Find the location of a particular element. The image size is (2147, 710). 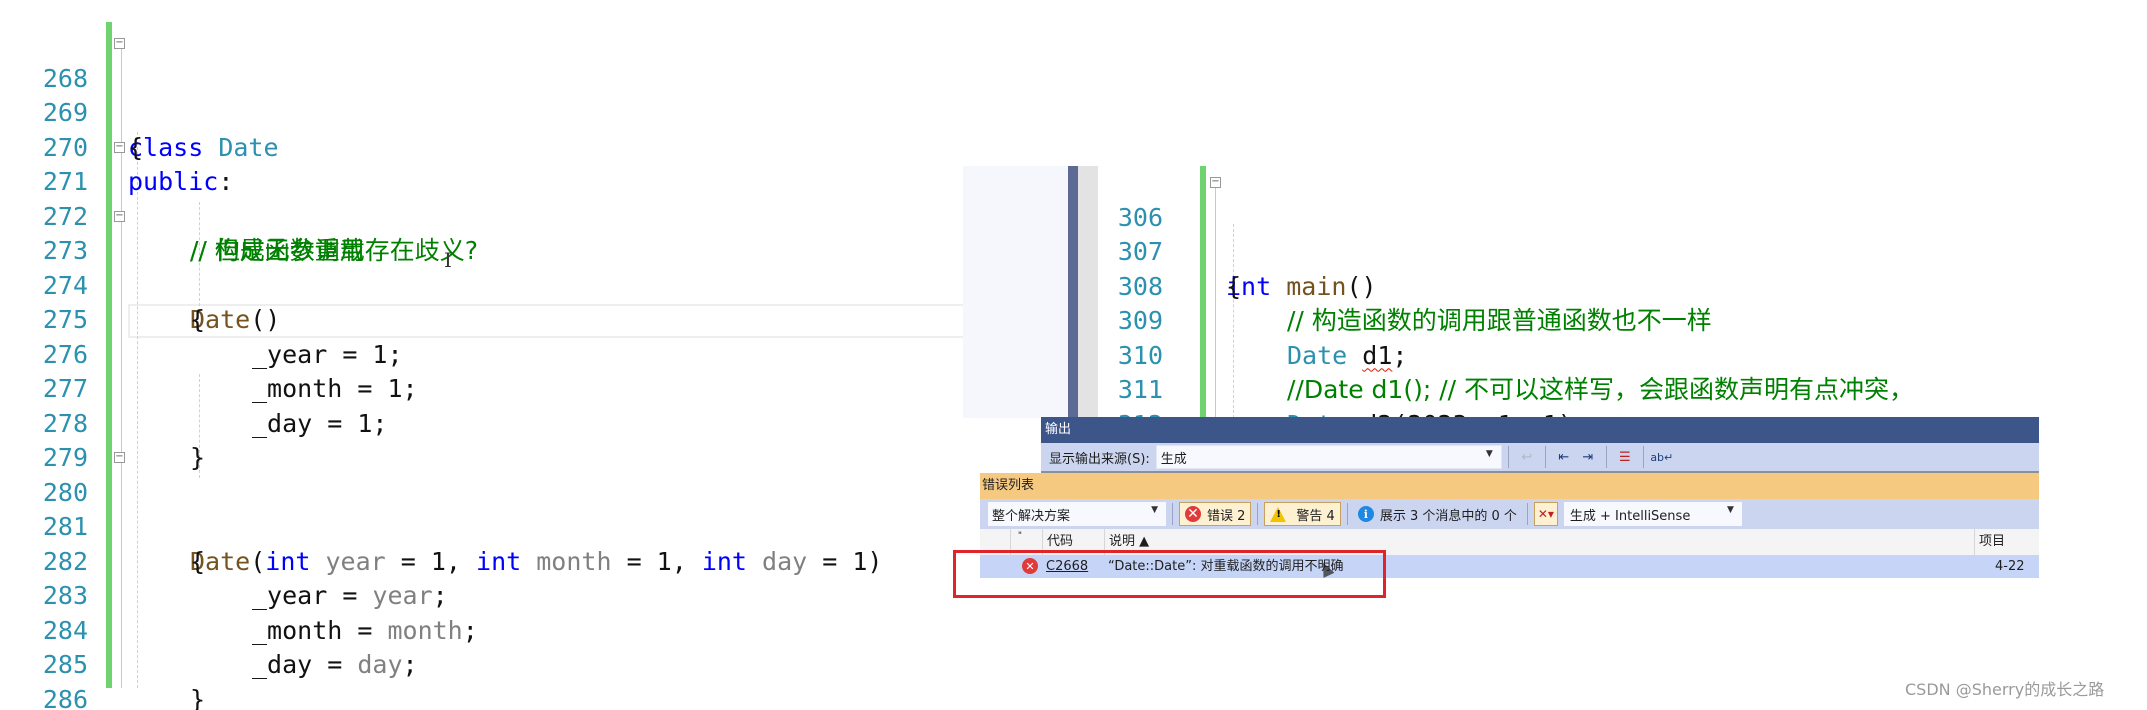

build-intellisense-dropdown: 生成 + IntelliSense ▼ is located at coordinates (1652, 514).